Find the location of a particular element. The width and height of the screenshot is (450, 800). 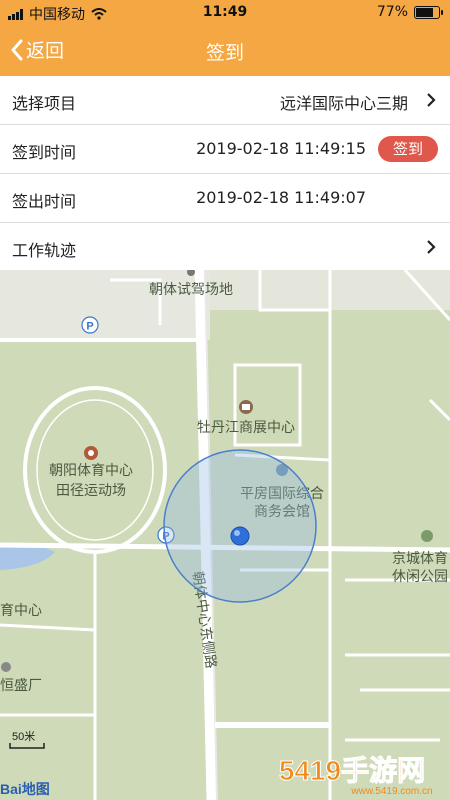

status-right: 77% is located at coordinates (409, 12).